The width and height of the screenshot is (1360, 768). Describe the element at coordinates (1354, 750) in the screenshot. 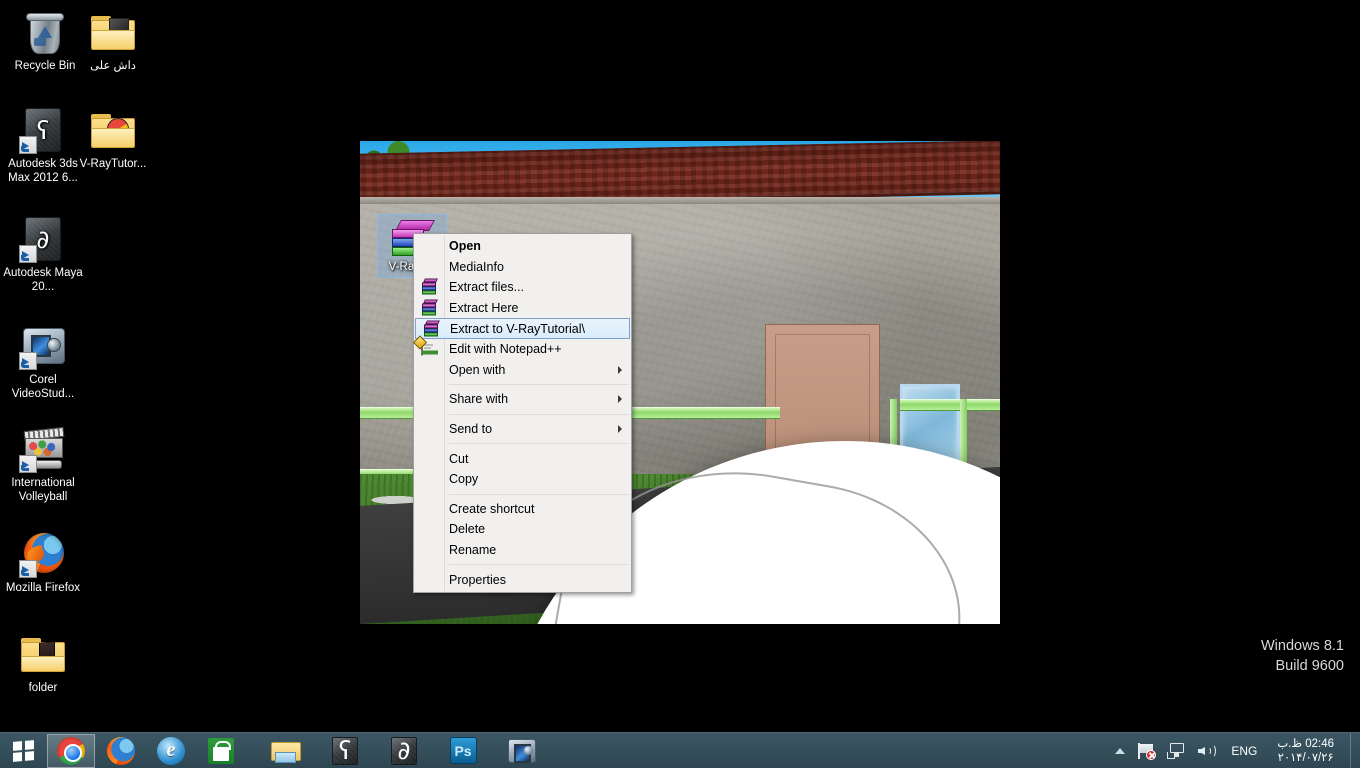

I see `show-desktop-button` at that location.